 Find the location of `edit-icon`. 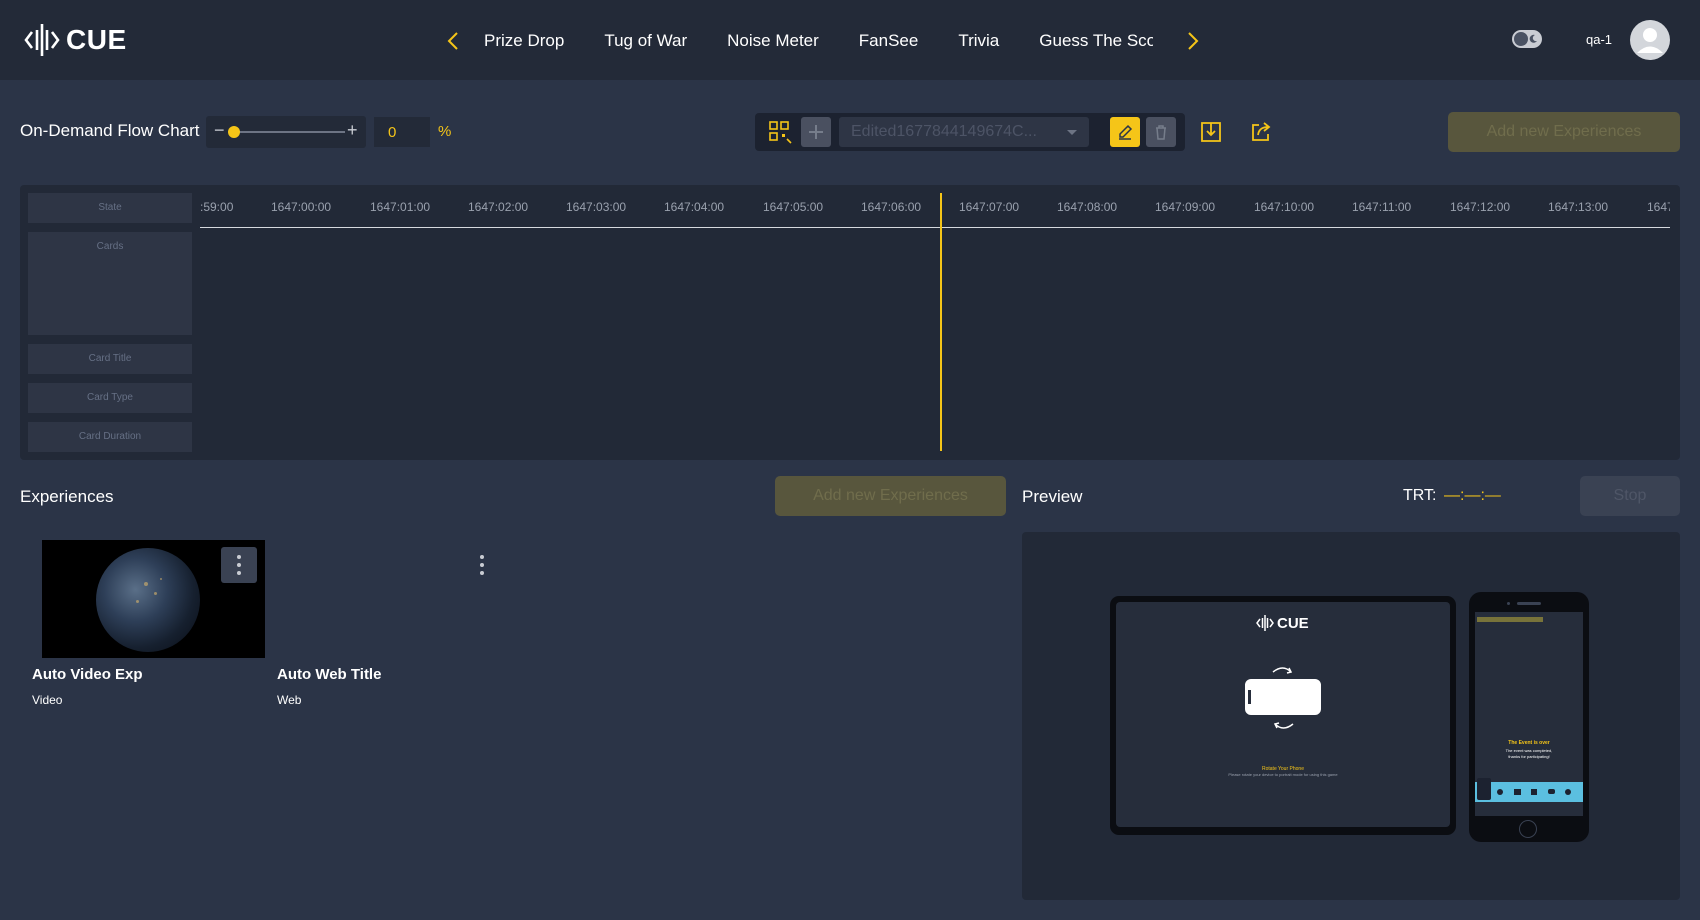

edit-icon is located at coordinates (1126, 132).